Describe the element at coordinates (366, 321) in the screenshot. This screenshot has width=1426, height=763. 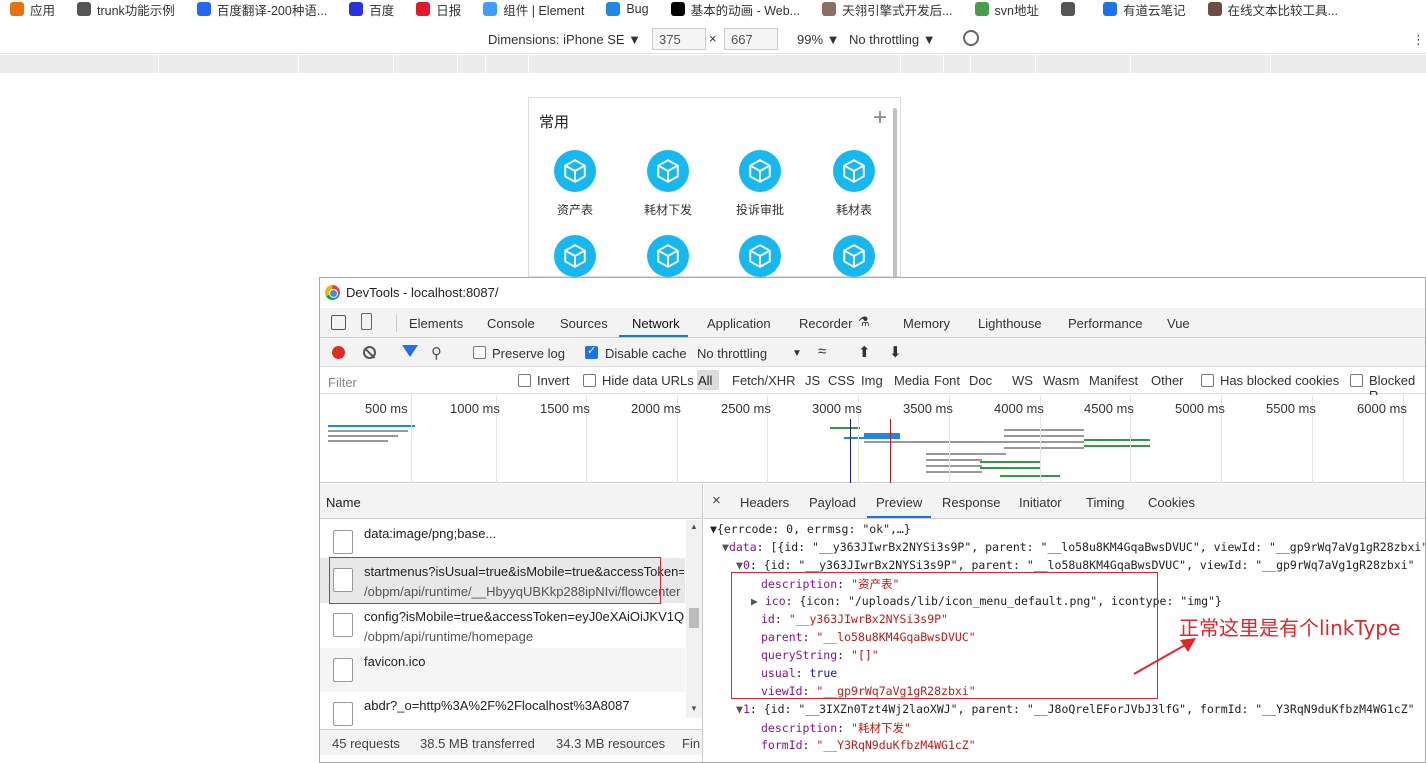
I see `device-toggle-icon` at that location.